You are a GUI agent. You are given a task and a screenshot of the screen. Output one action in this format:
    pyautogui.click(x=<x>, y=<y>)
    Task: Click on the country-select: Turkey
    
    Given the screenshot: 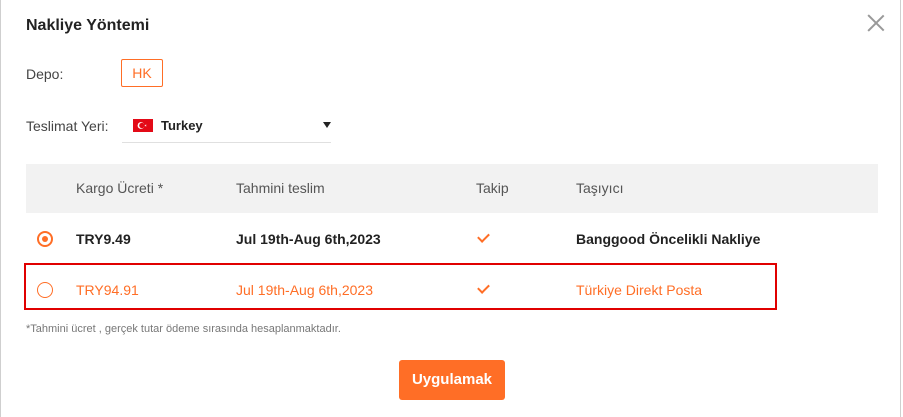 What is the action you would take?
    pyautogui.click(x=226, y=126)
    